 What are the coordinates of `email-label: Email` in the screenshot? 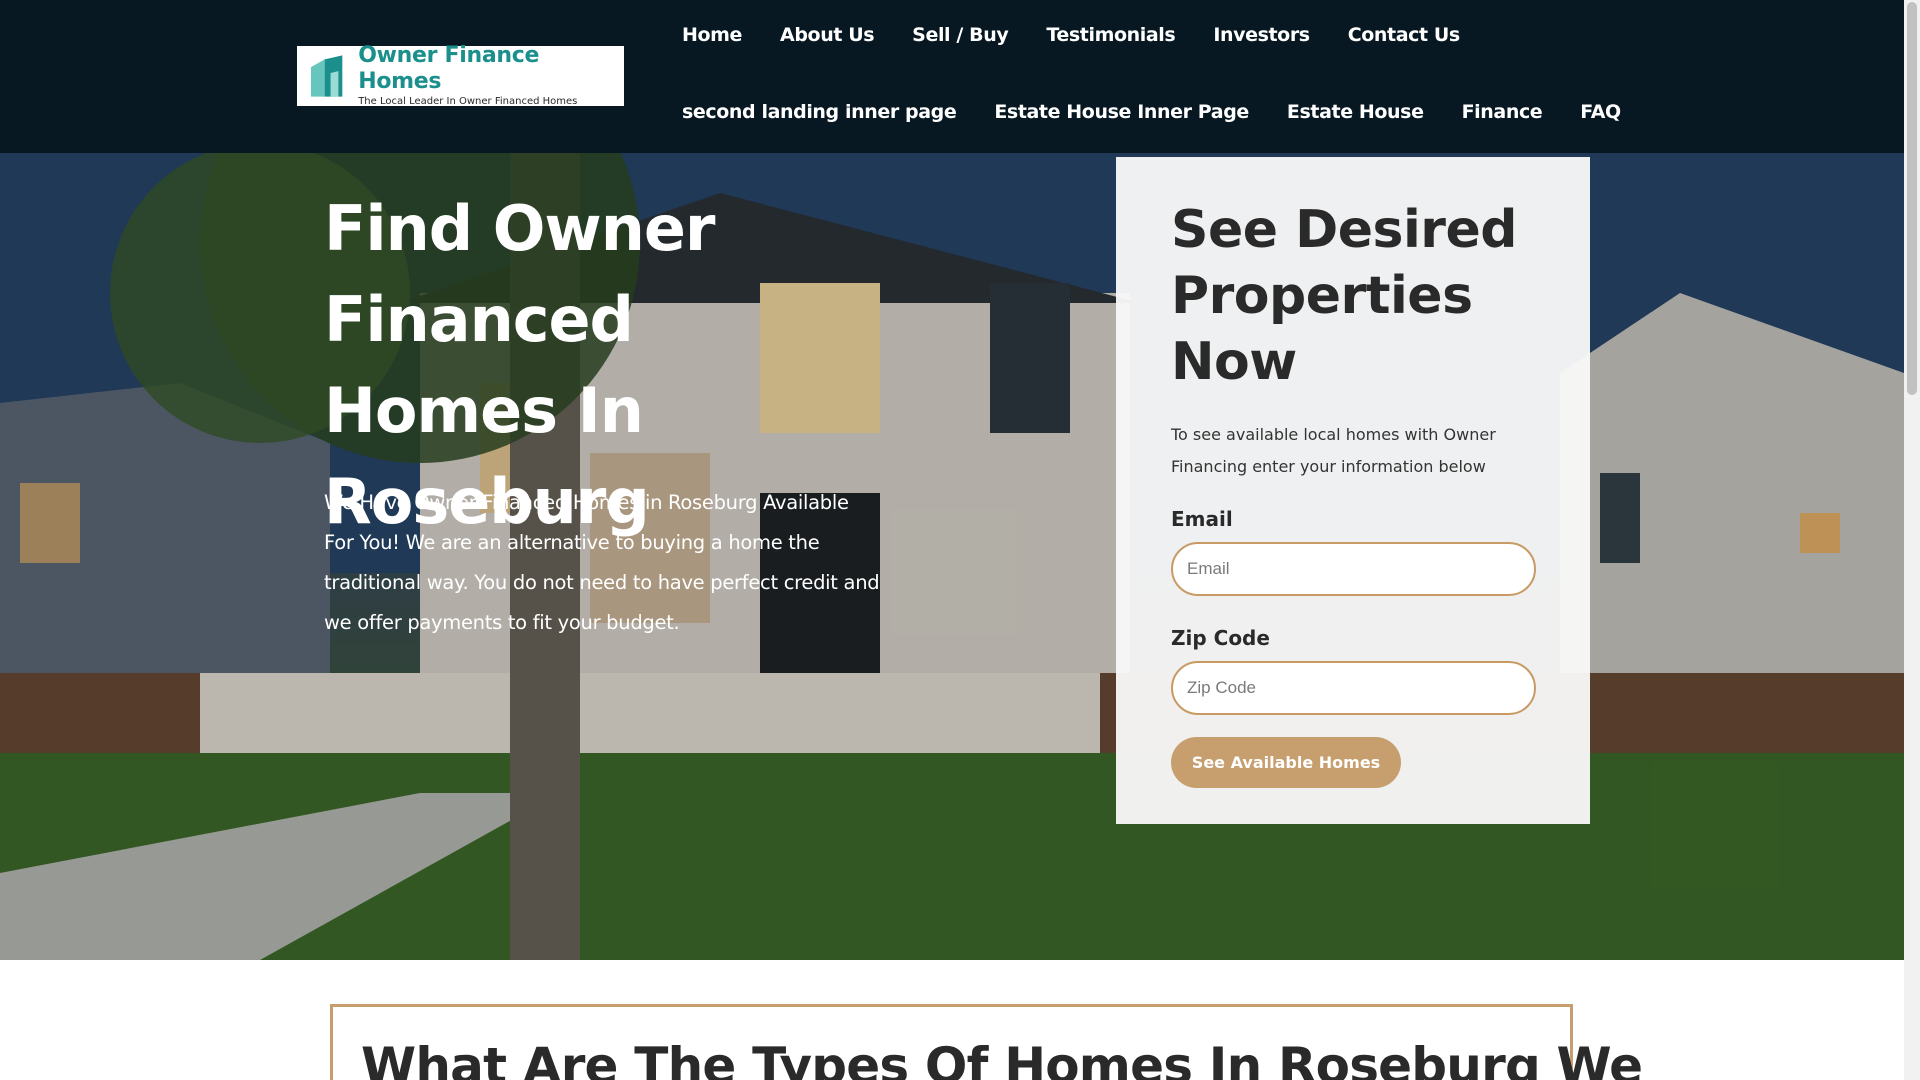 It's located at (1202, 519).